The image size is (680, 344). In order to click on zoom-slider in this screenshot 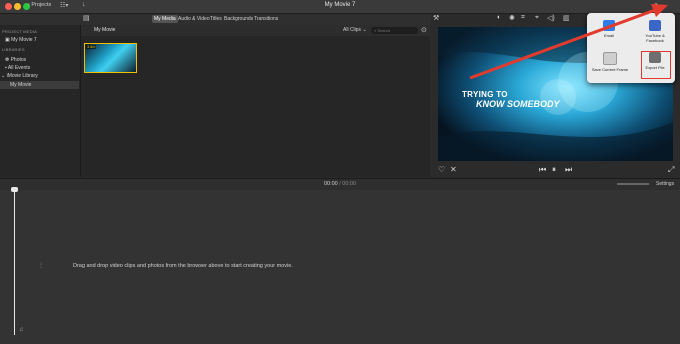, I will do `click(633, 184)`.